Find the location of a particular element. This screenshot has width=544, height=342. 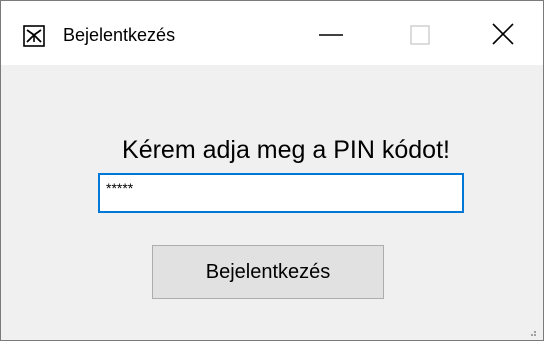

close-icon is located at coordinates (503, 34).